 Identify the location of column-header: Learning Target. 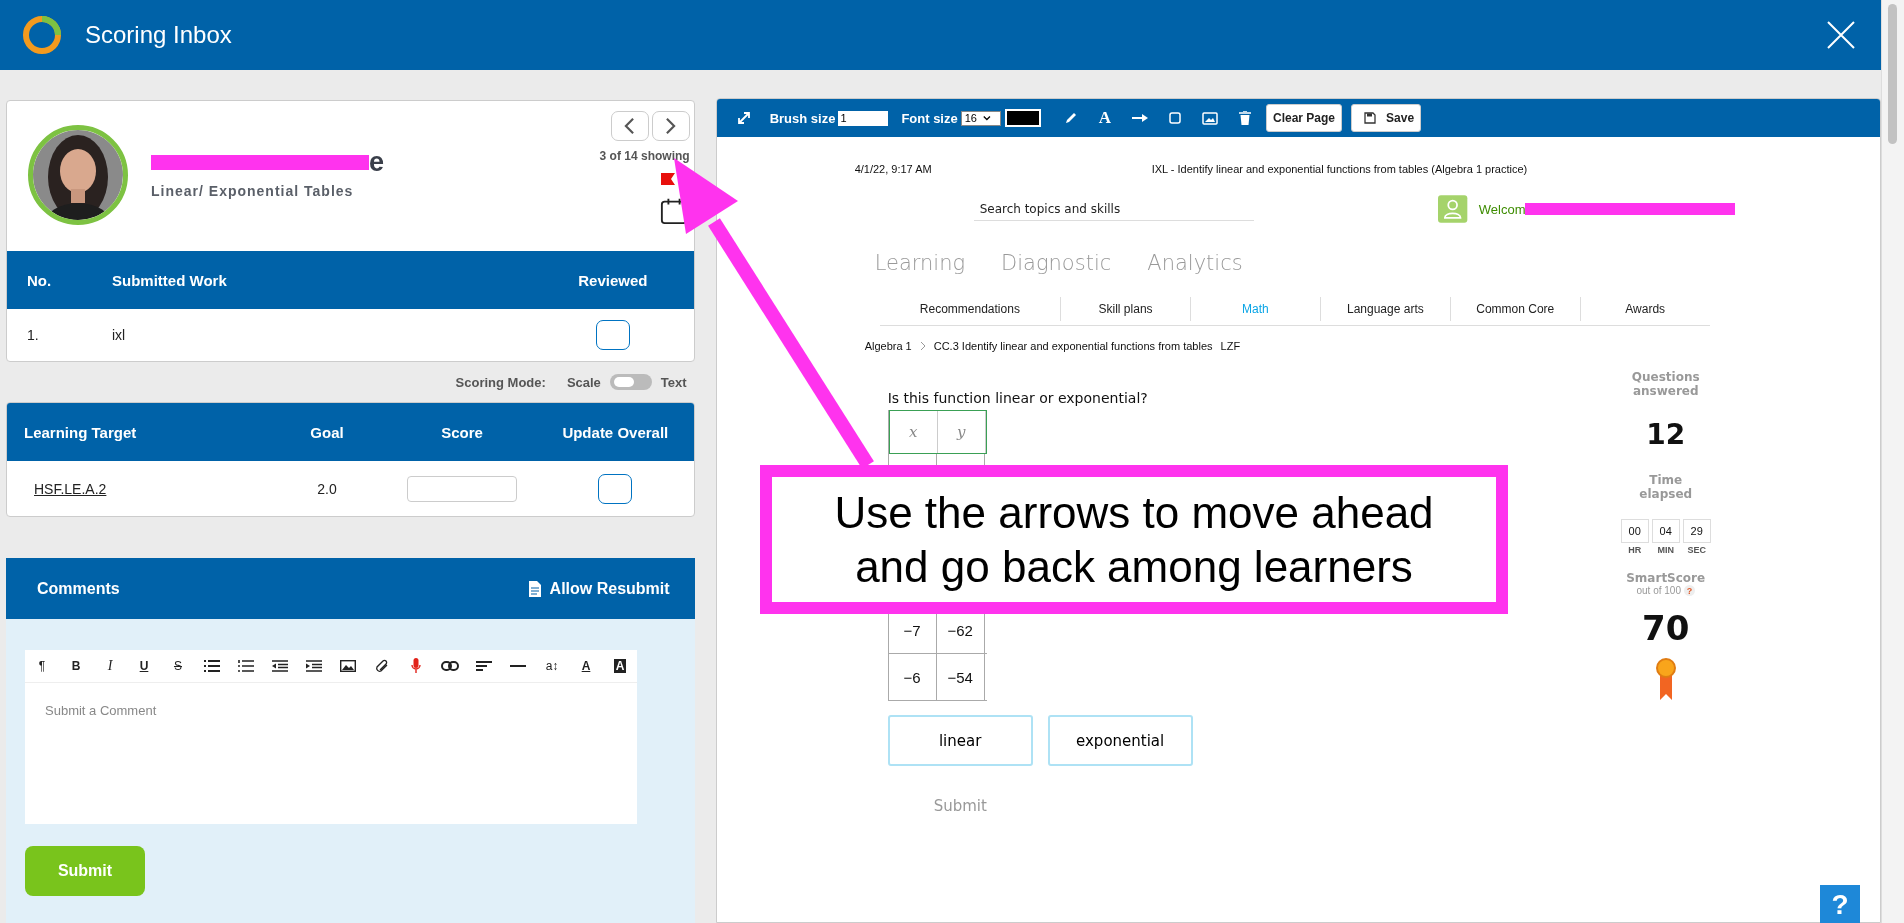
(80, 432).